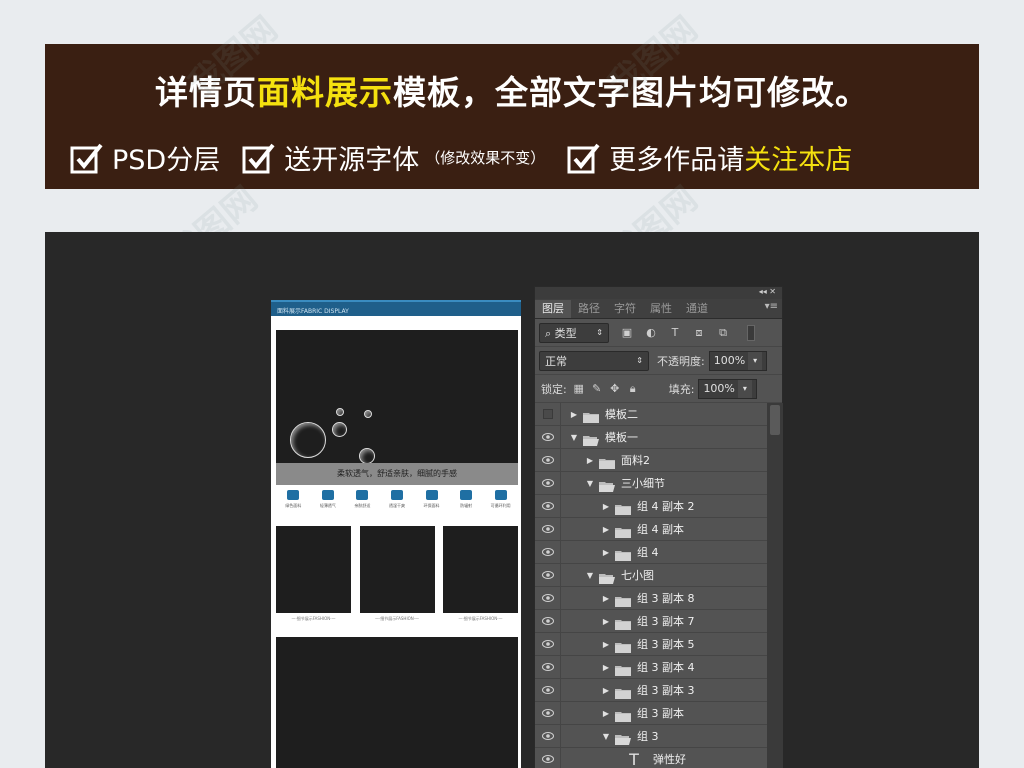 Image resolution: width=1024 pixels, height=768 pixels. I want to click on scrollbar-thumb, so click(775, 420).